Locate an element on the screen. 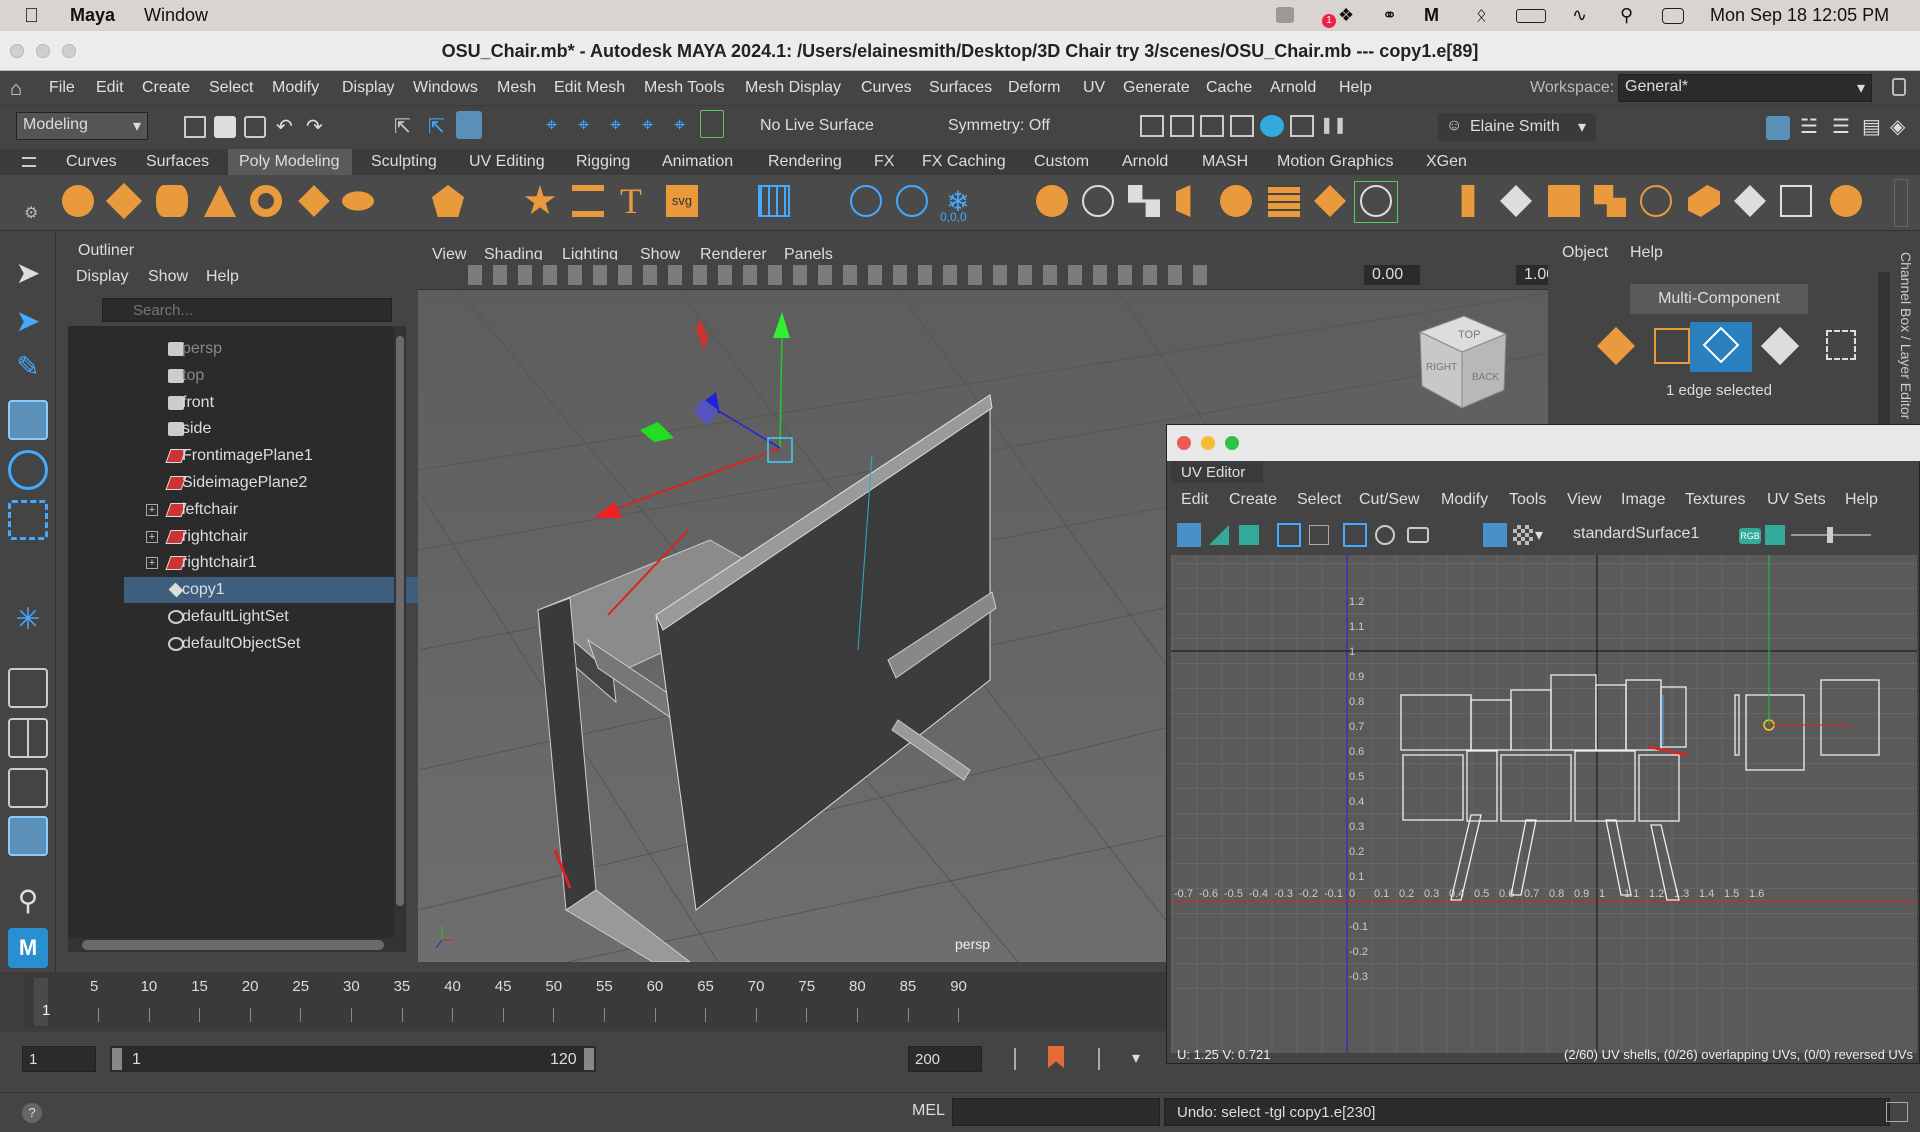 The width and height of the screenshot is (1920, 1132). uv-checker-pattern-icon is located at coordinates (1523, 535).